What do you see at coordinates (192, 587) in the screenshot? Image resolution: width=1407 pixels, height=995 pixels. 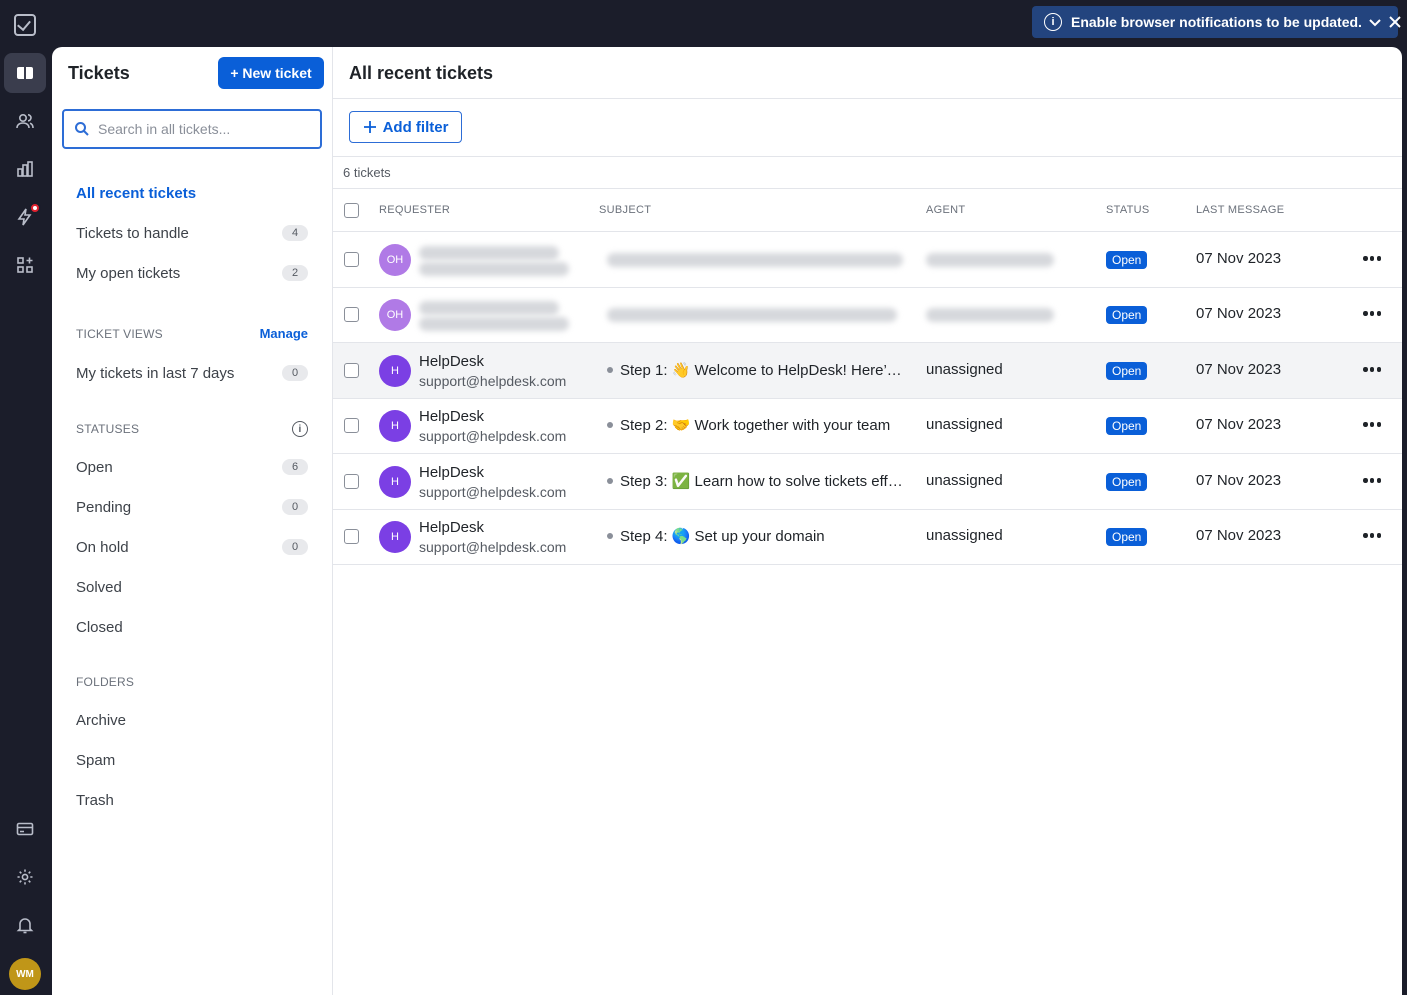 I see `status-solved: Solved` at bounding box center [192, 587].